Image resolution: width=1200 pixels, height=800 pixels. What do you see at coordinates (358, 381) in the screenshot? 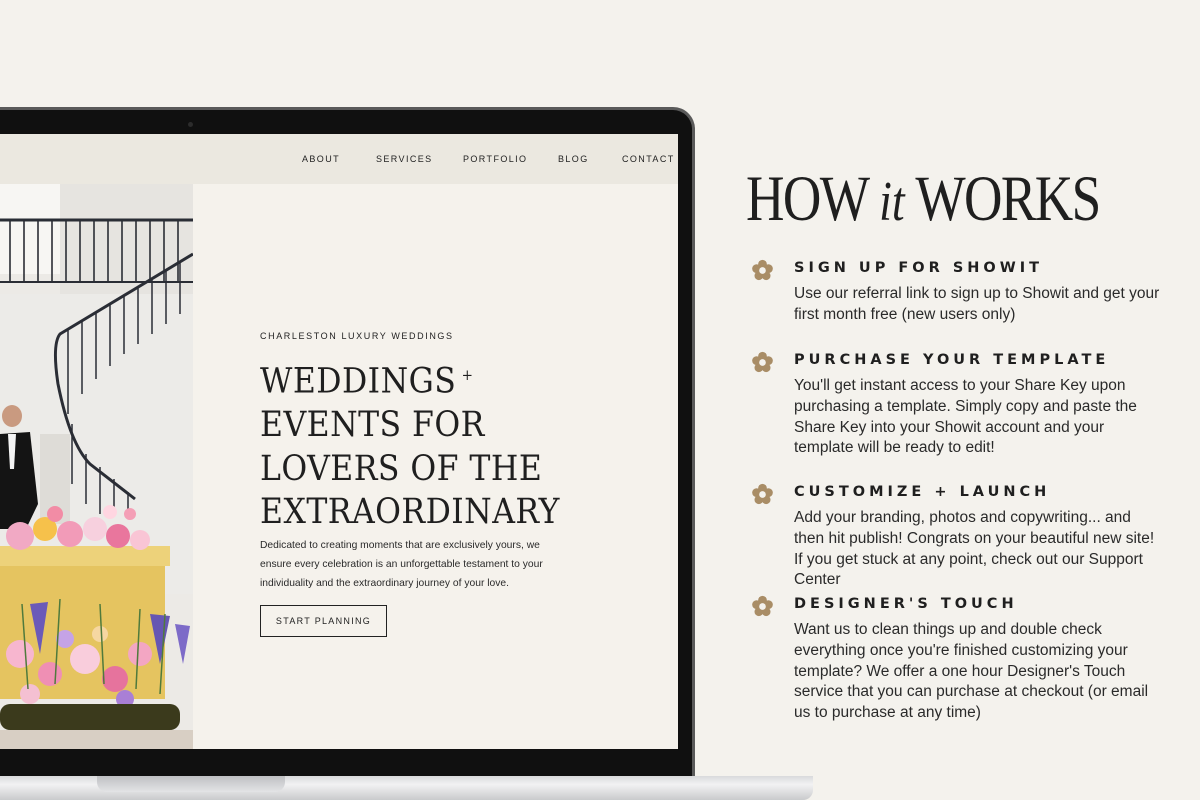
I see `hero-heading-line: WEDDINGS` at bounding box center [358, 381].